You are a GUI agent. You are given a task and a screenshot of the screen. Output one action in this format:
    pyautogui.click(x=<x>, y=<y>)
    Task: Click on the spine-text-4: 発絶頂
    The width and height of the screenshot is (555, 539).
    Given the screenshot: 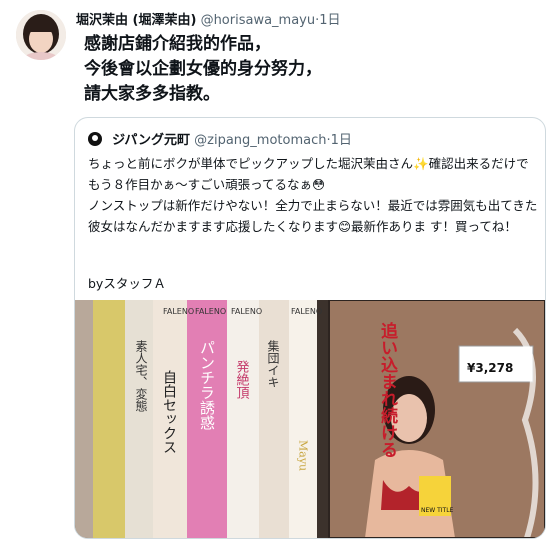 What is the action you would take?
    pyautogui.click(x=242, y=379)
    